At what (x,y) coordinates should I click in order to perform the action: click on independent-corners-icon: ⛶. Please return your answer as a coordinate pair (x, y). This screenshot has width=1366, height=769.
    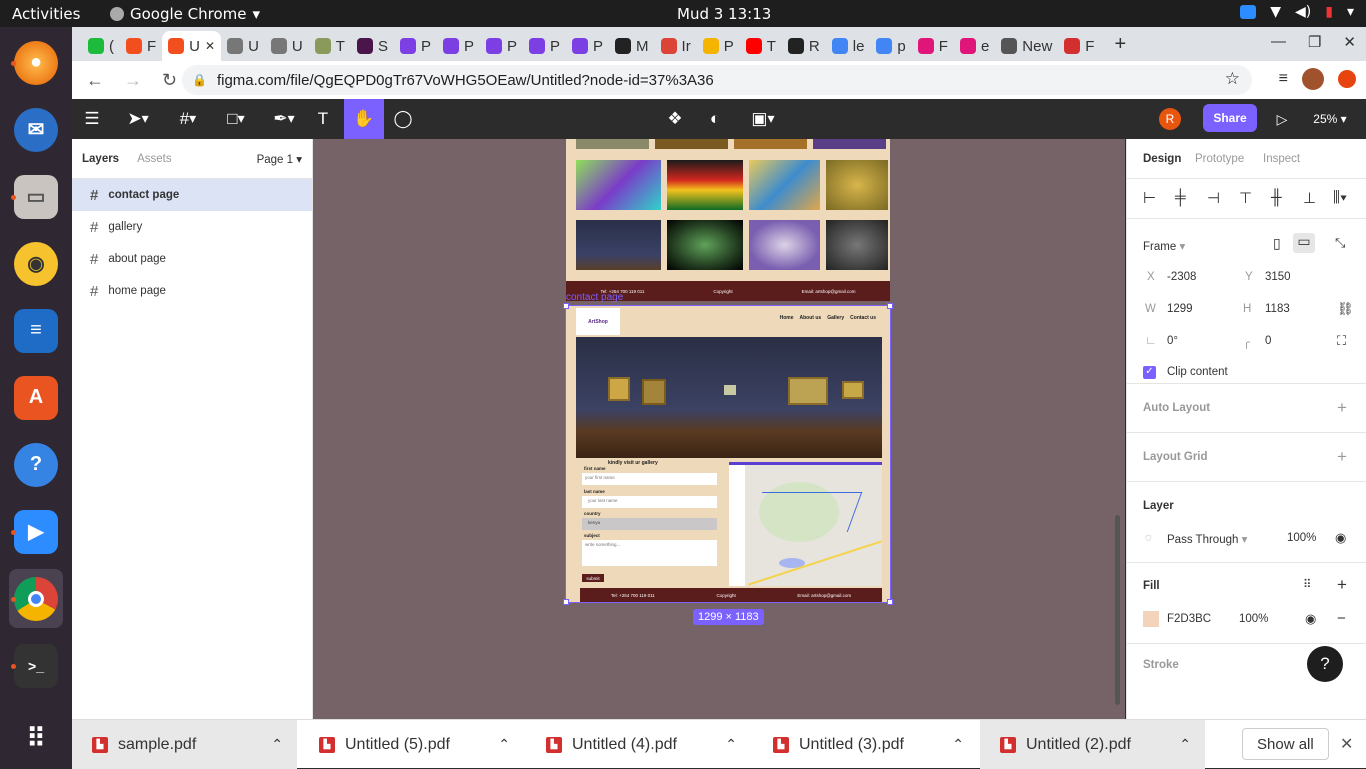
    Looking at the image, I should click on (1341, 341).